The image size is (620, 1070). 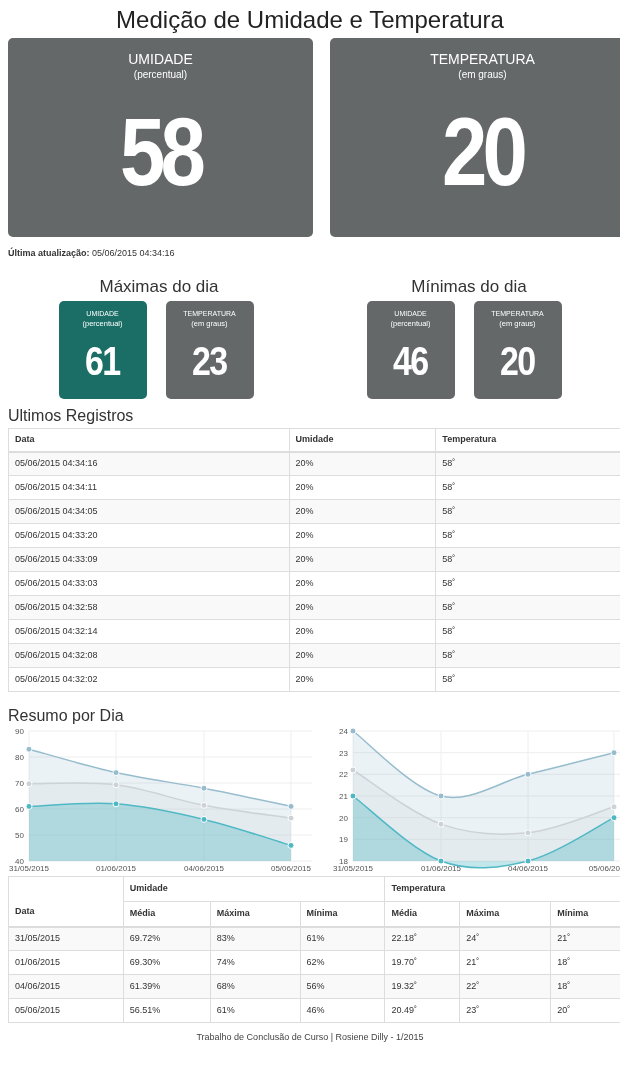 I want to click on table-cell: 05/06/2015 04:32:02, so click(x=148, y=679).